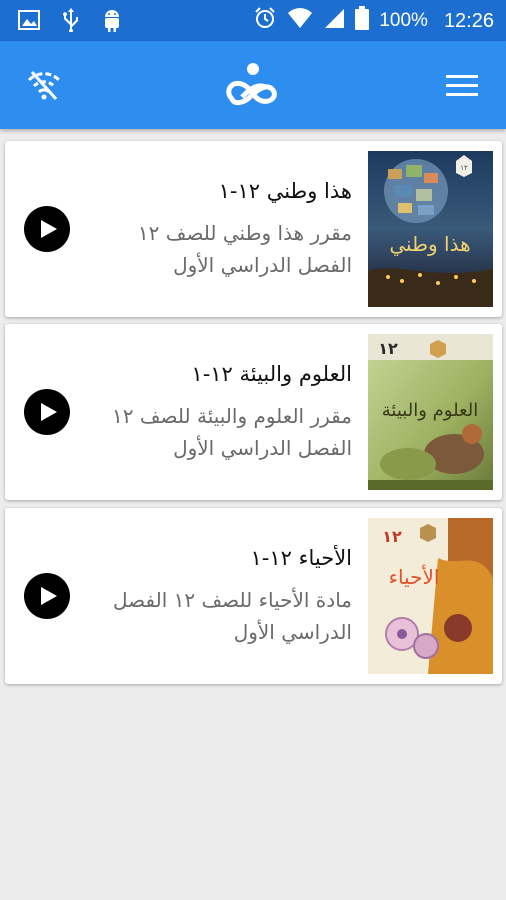 This screenshot has width=506, height=900. What do you see at coordinates (430, 596) in the screenshot?
I see `course-cover-image: ١٢ الأحياء` at bounding box center [430, 596].